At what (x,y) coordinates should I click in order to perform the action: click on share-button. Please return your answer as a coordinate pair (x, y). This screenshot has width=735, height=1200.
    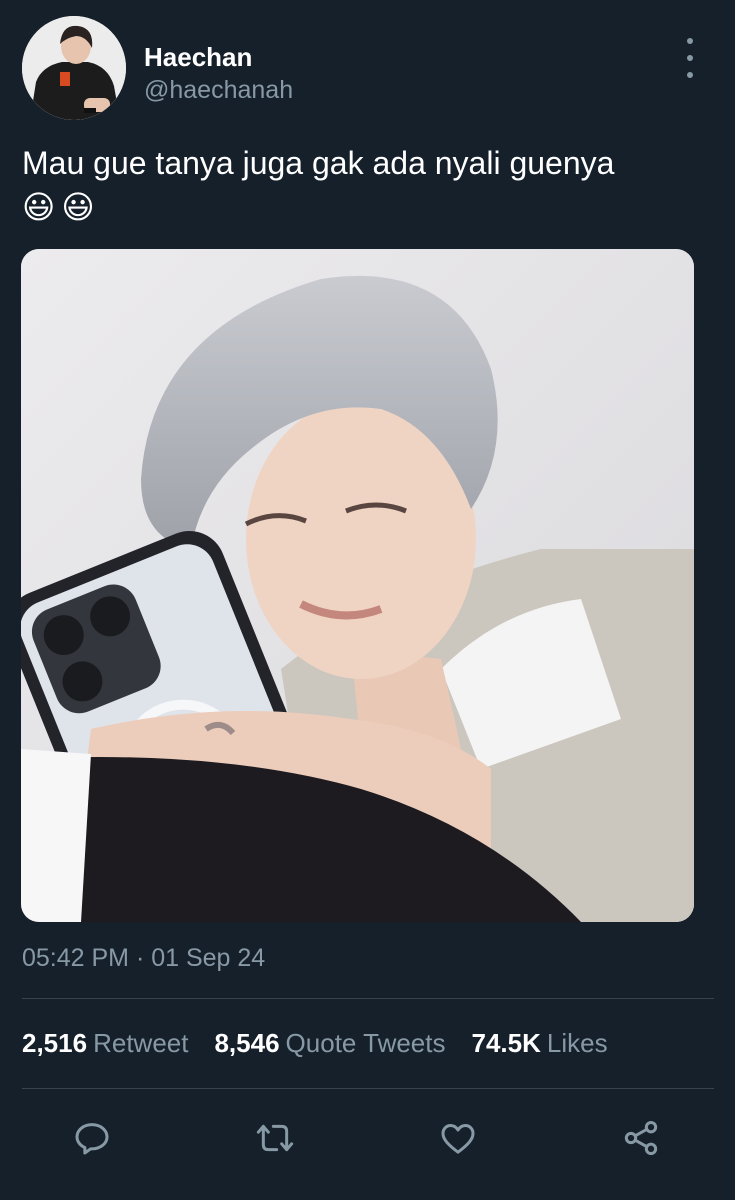
    Looking at the image, I should click on (643, 1140).